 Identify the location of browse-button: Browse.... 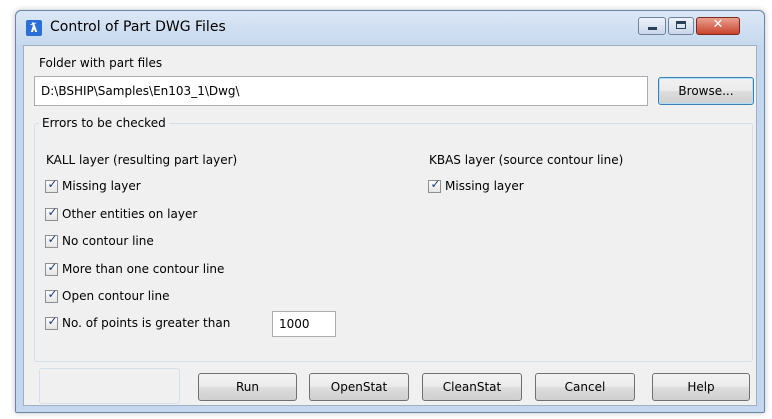
(706, 91).